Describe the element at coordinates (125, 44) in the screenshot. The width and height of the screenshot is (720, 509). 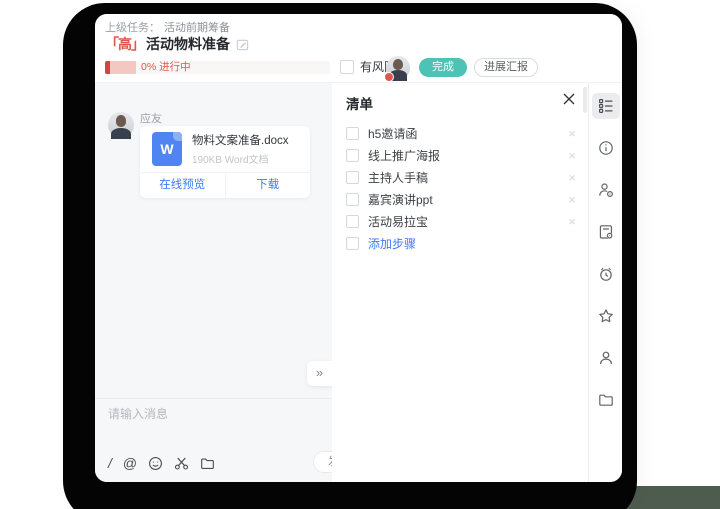
I see `priority-tag: 「高」` at that location.